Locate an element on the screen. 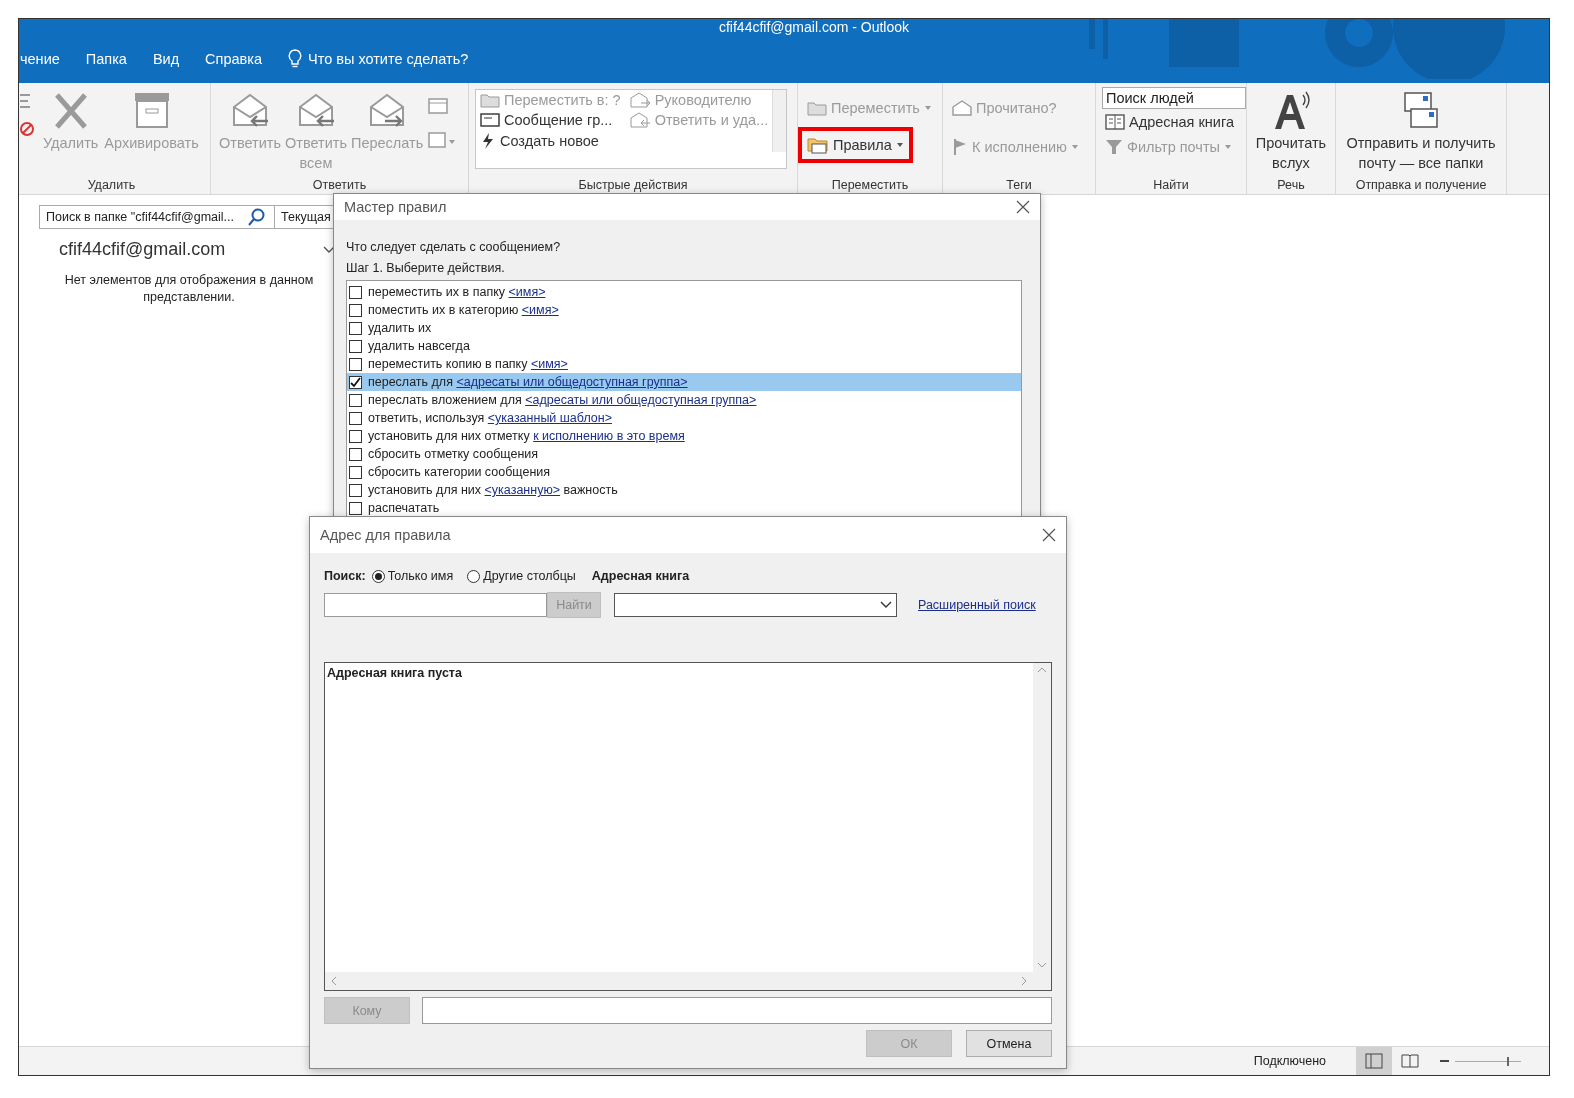 The height and width of the screenshot is (1098, 1574). action-text: переслать для <адресаты или общедоступная группа> is located at coordinates (528, 382).